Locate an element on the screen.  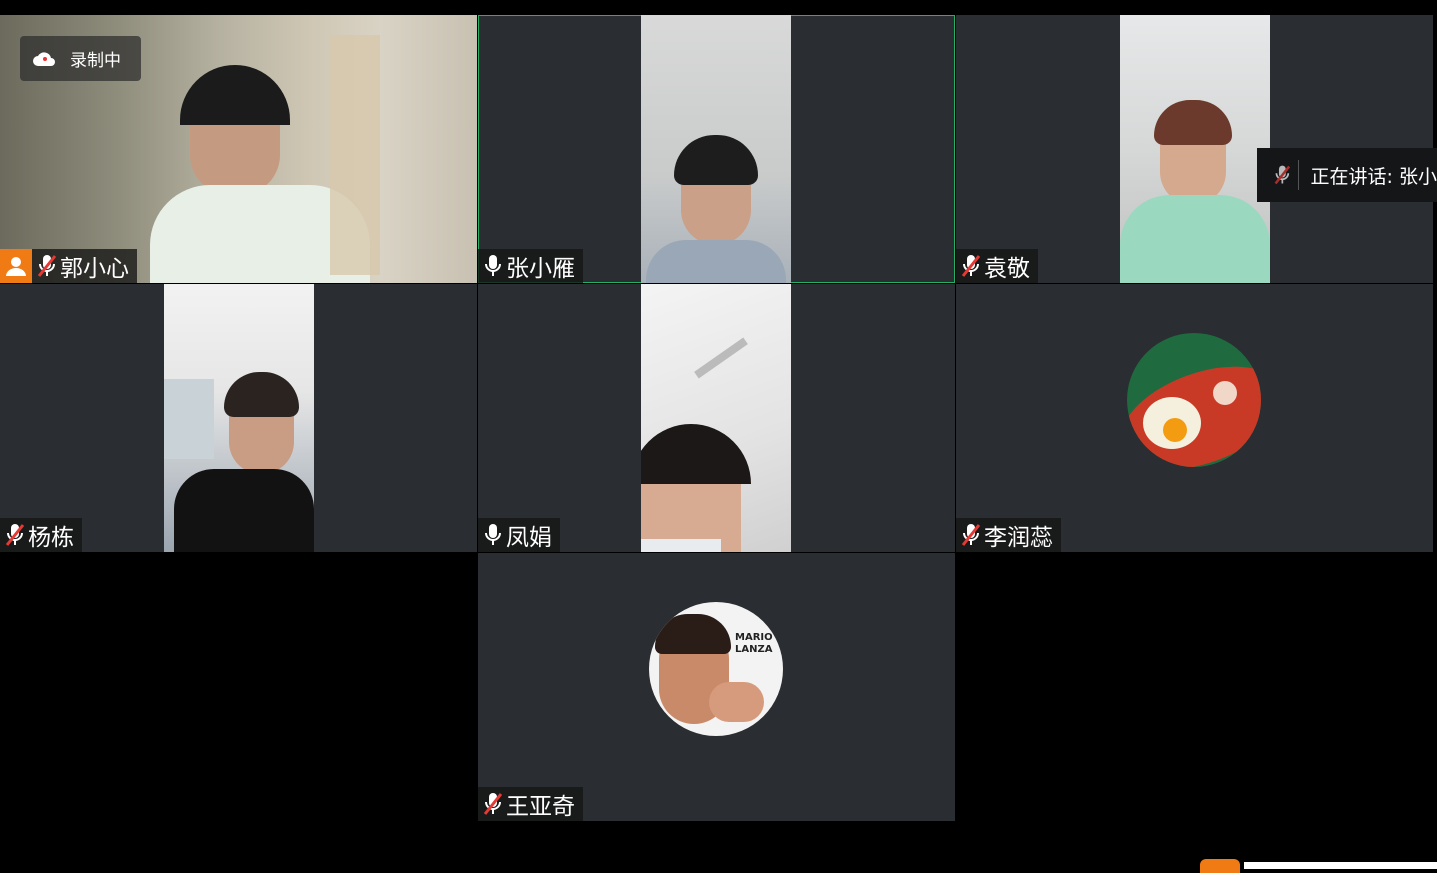
video-tile-yang-dong: 杨栋 is located at coordinates (238, 418).